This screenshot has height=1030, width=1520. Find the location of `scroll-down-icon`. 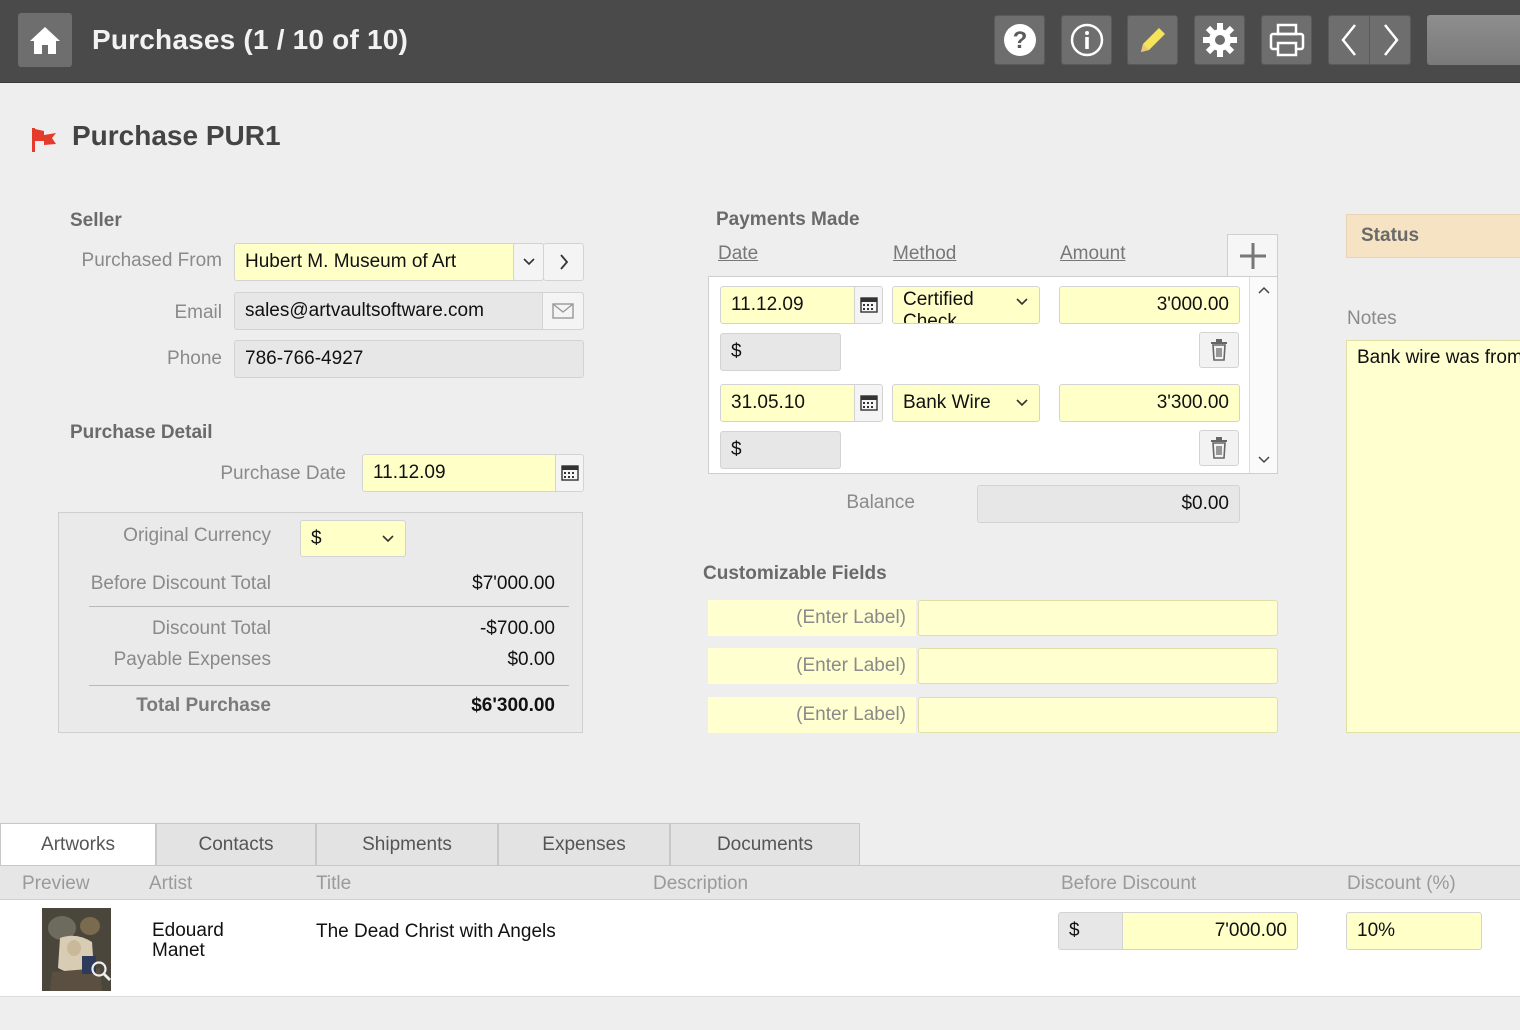

scroll-down-icon is located at coordinates (1264, 460).